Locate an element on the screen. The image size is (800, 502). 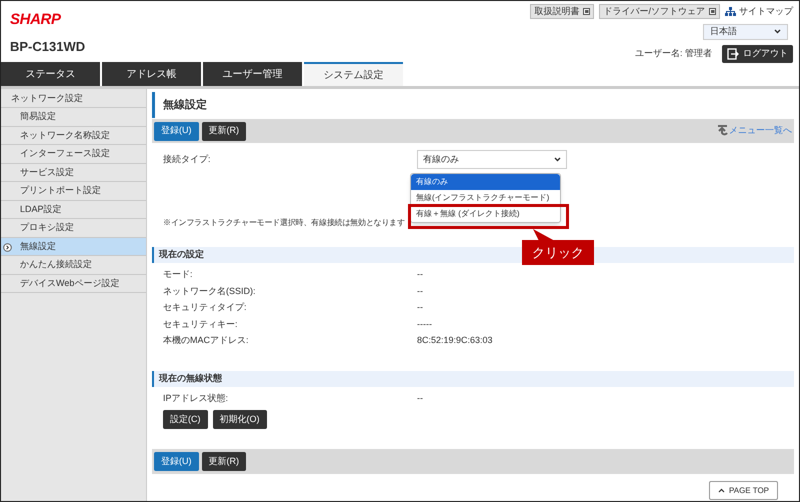
user-name-label: ユーザー名: 管理者 is located at coordinates (673, 53).